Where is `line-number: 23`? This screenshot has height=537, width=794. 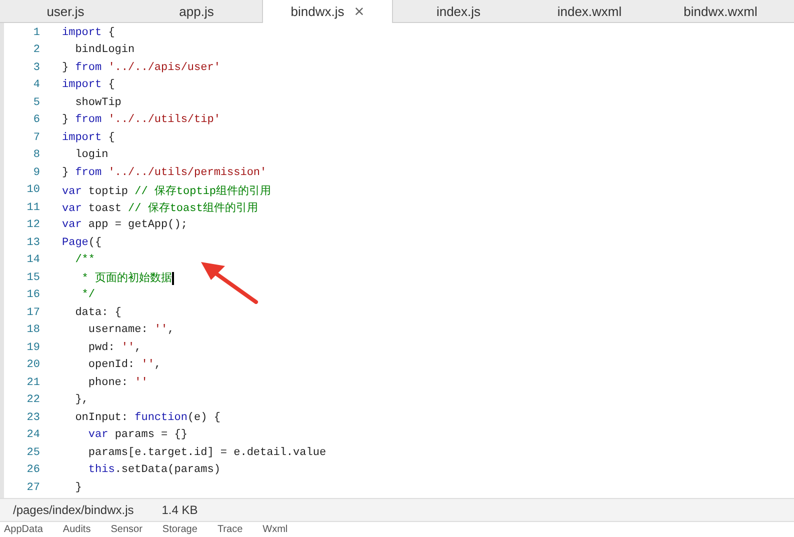
line-number: 23 is located at coordinates (33, 418).